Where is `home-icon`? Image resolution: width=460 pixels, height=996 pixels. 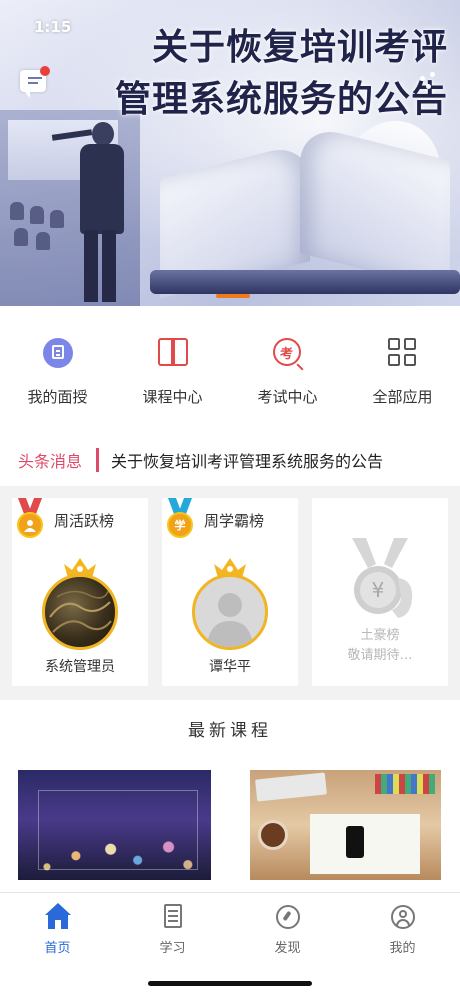
home-icon is located at coordinates (58, 917).